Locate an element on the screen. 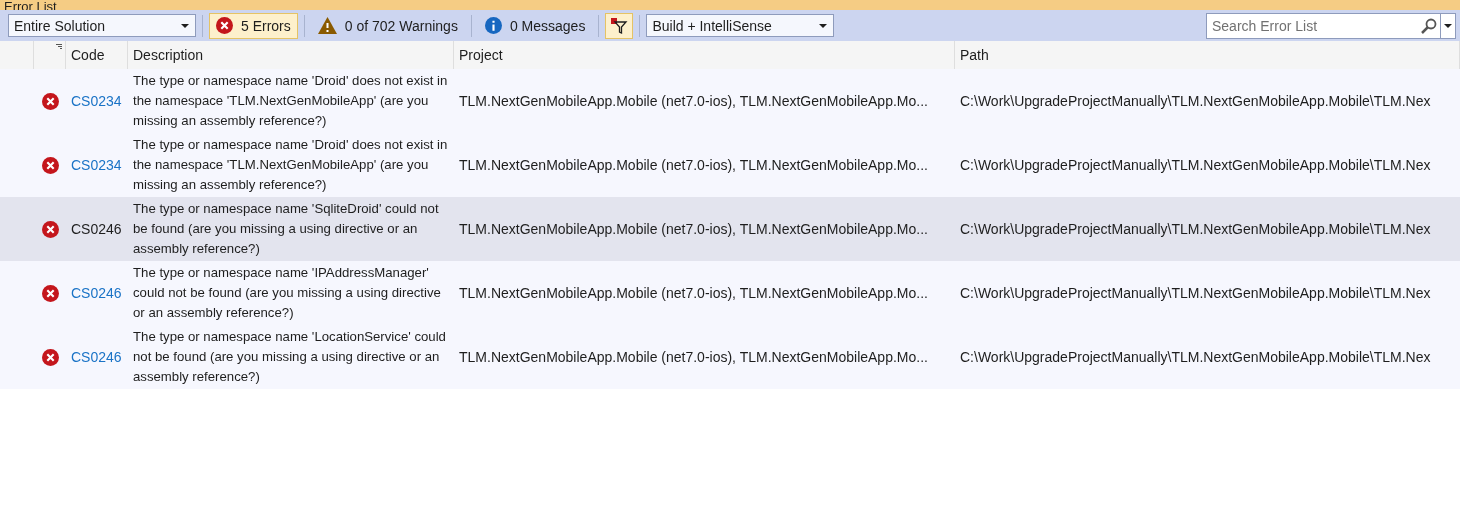  search-icon is located at coordinates (1429, 25).